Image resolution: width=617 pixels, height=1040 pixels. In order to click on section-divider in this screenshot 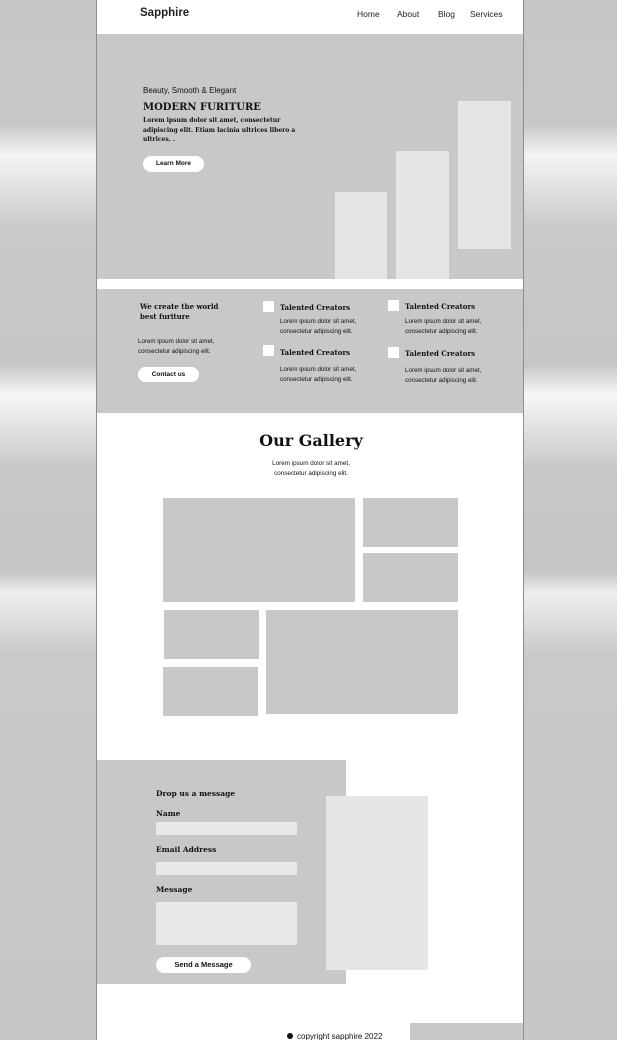, I will do `click(310, 284)`.